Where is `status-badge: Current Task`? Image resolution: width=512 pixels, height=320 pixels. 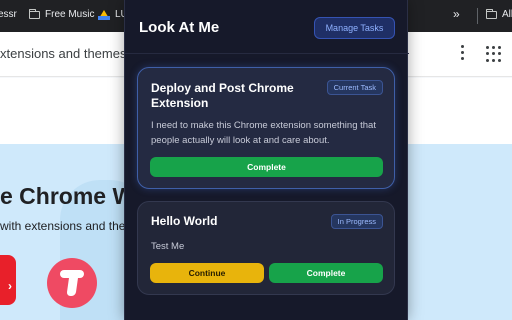
status-badge: Current Task is located at coordinates (354, 87).